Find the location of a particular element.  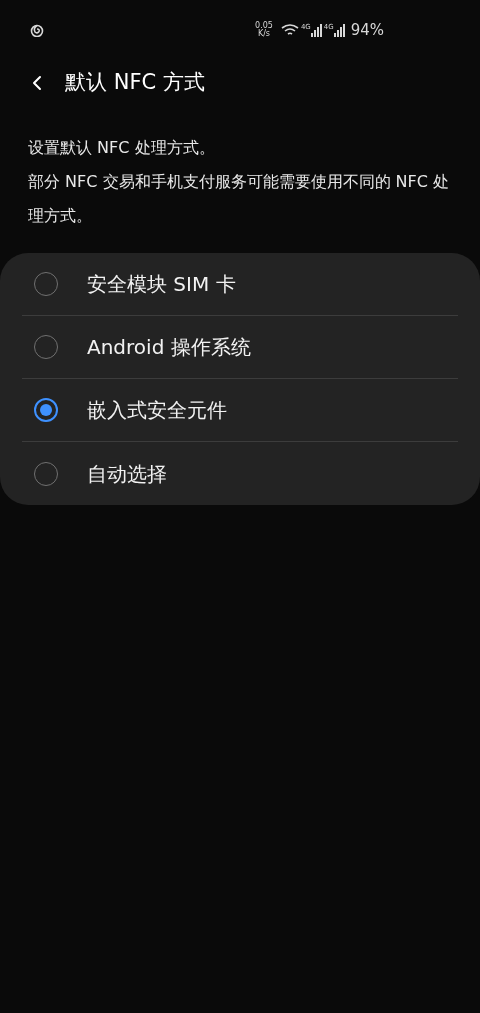

option-label: Android 操作系统 is located at coordinates (169, 347).